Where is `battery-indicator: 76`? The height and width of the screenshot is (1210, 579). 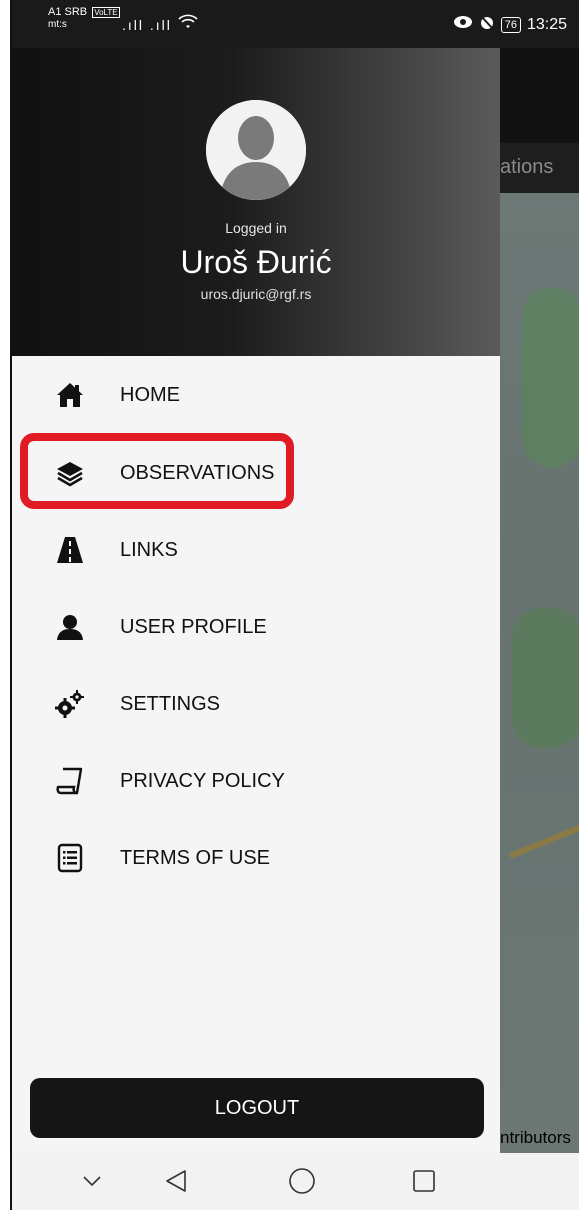 battery-indicator: 76 is located at coordinates (510, 24).